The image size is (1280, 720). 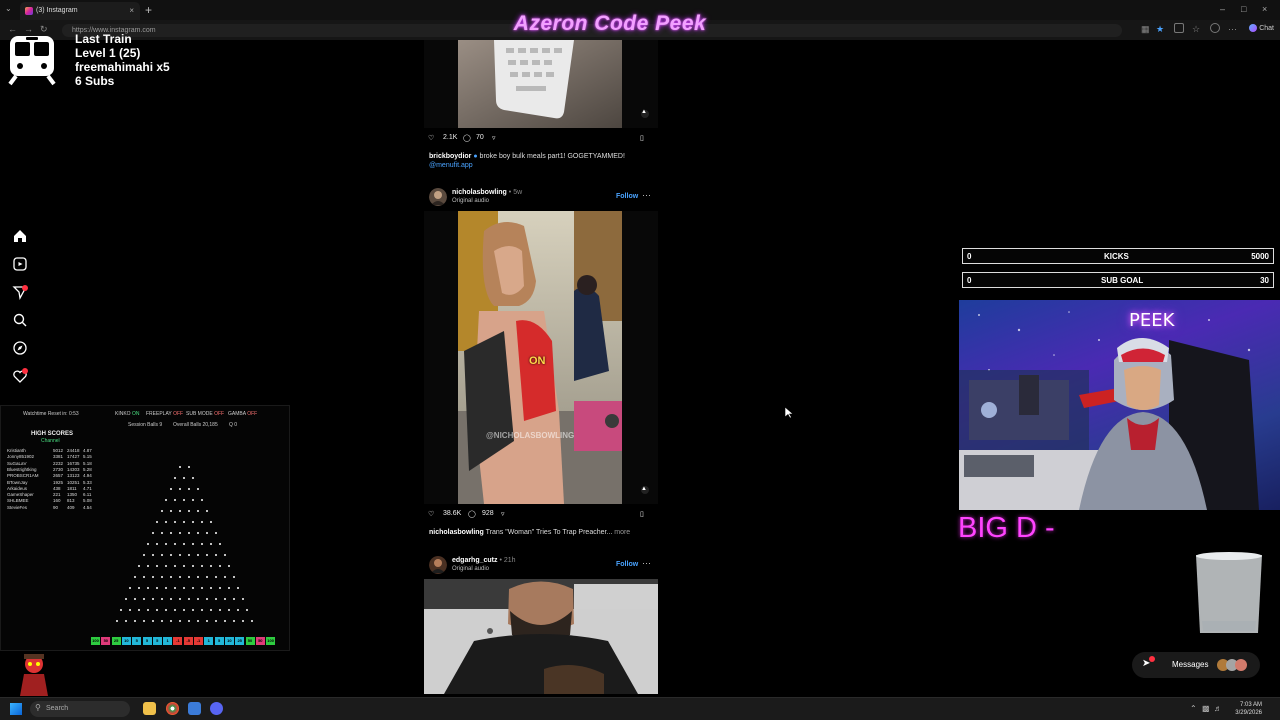 What do you see at coordinates (1152, 320) in the screenshot?
I see `neon-sign: PEEK` at bounding box center [1152, 320].